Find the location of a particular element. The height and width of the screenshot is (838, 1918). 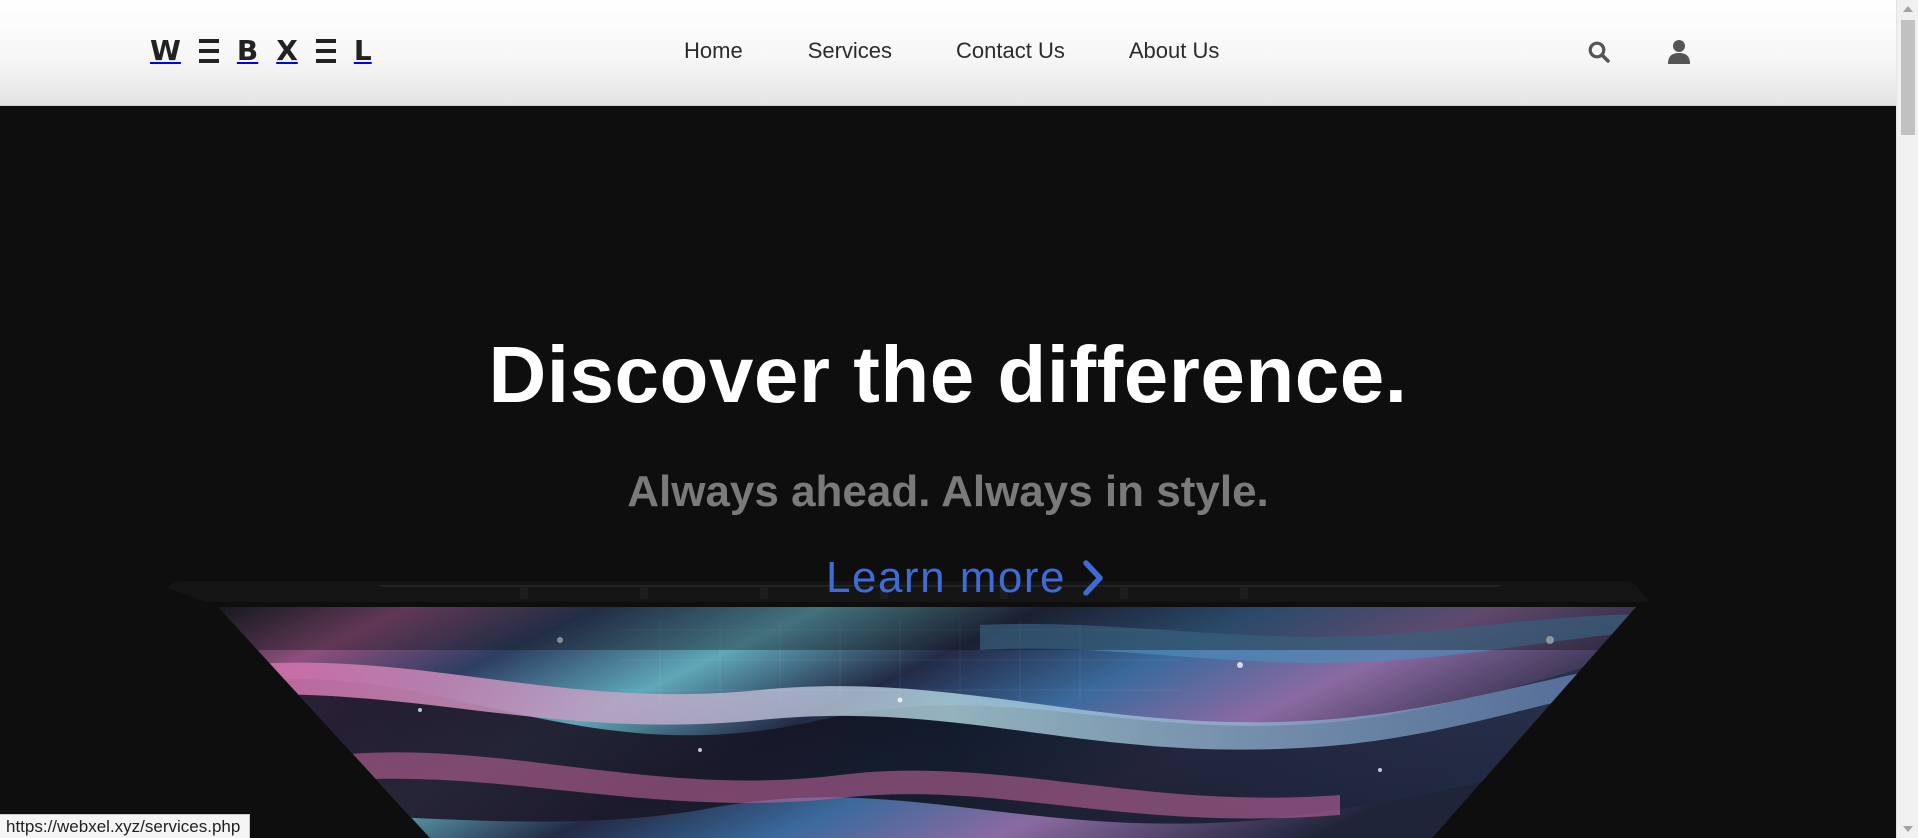

search-icon is located at coordinates (1599, 52).